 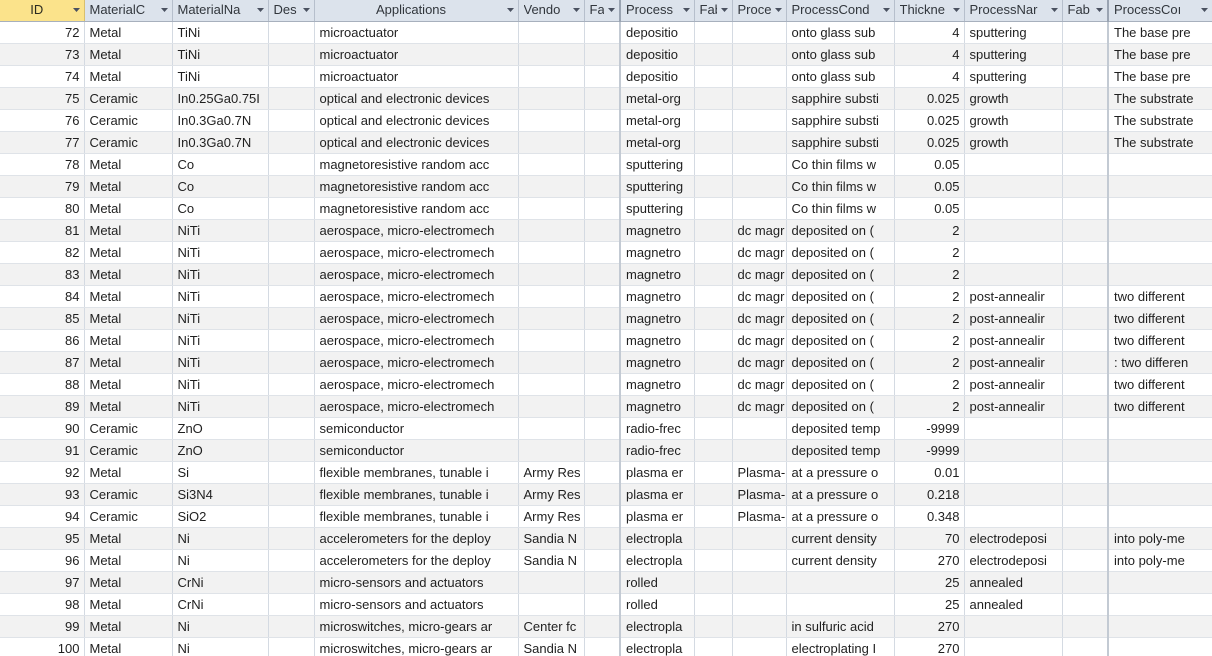 I want to click on cell-processname, so click(x=1013, y=164).